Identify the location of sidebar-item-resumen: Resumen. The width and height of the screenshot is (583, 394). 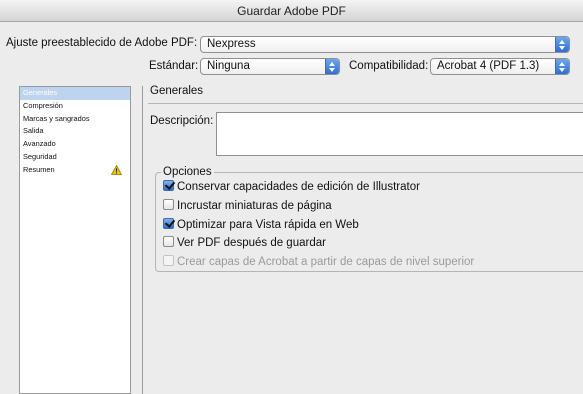
(75, 170).